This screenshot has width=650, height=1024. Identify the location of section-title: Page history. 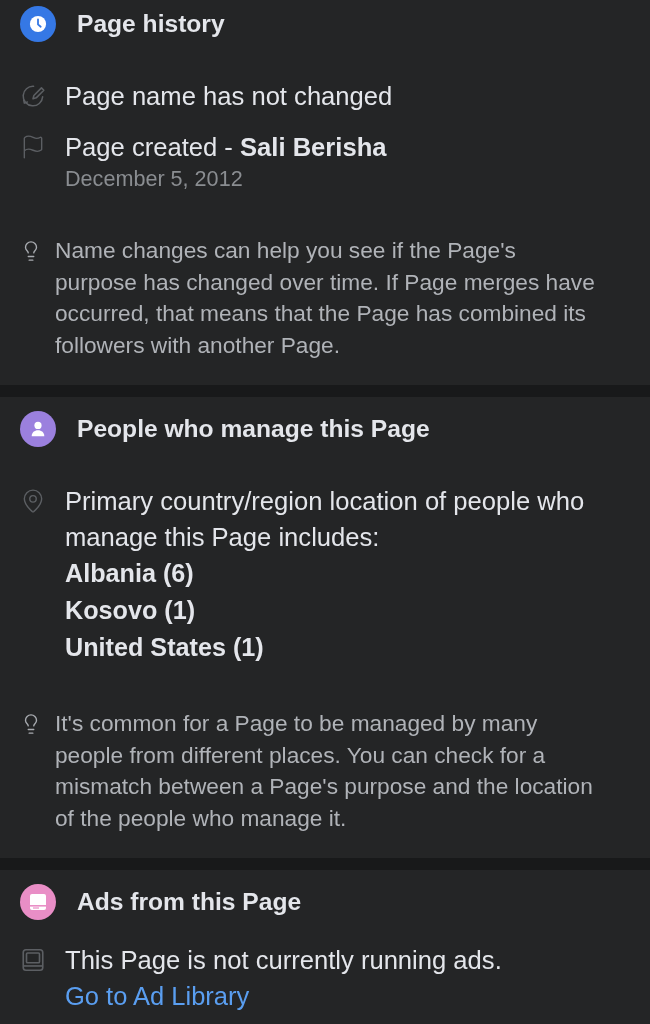
(151, 24).